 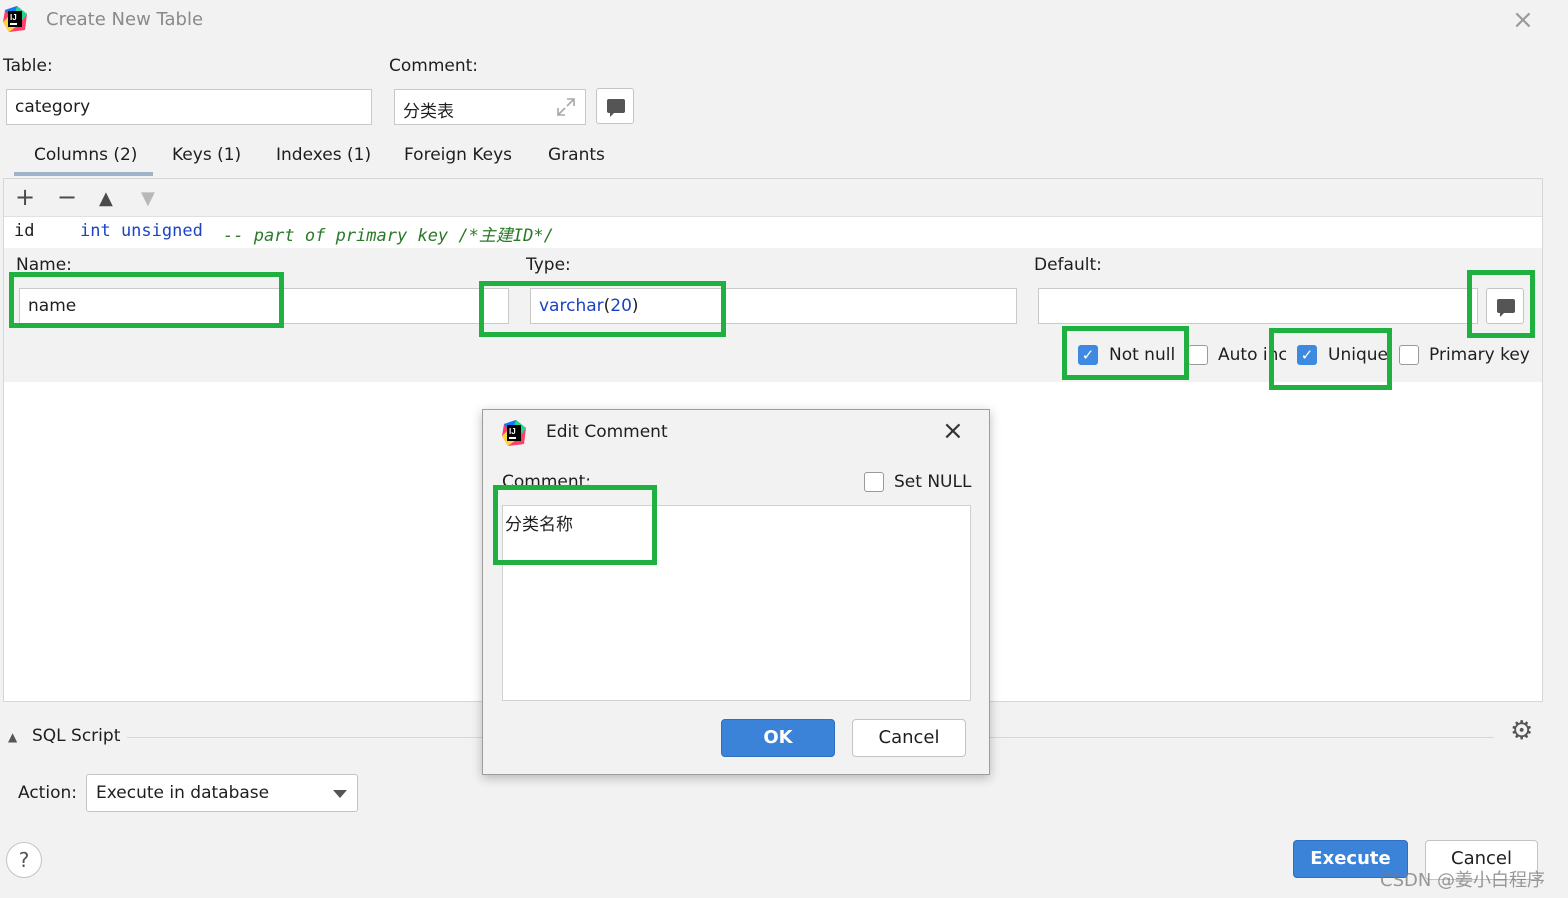 What do you see at coordinates (1409, 355) in the screenshot?
I see `primary-key-checkbox` at bounding box center [1409, 355].